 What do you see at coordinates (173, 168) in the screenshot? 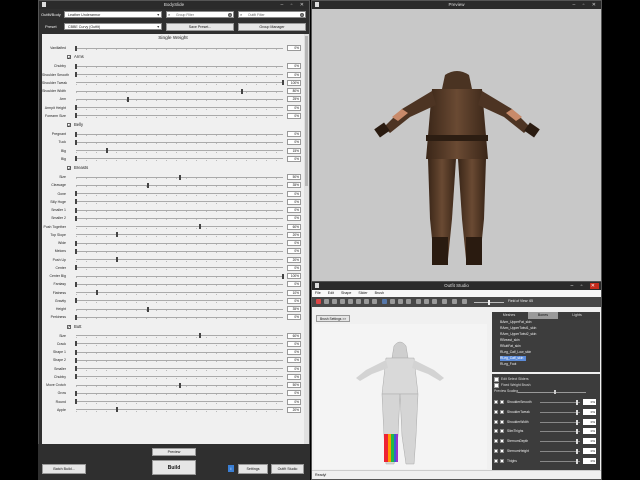
I see `section-header: Breasts` at bounding box center [173, 168].